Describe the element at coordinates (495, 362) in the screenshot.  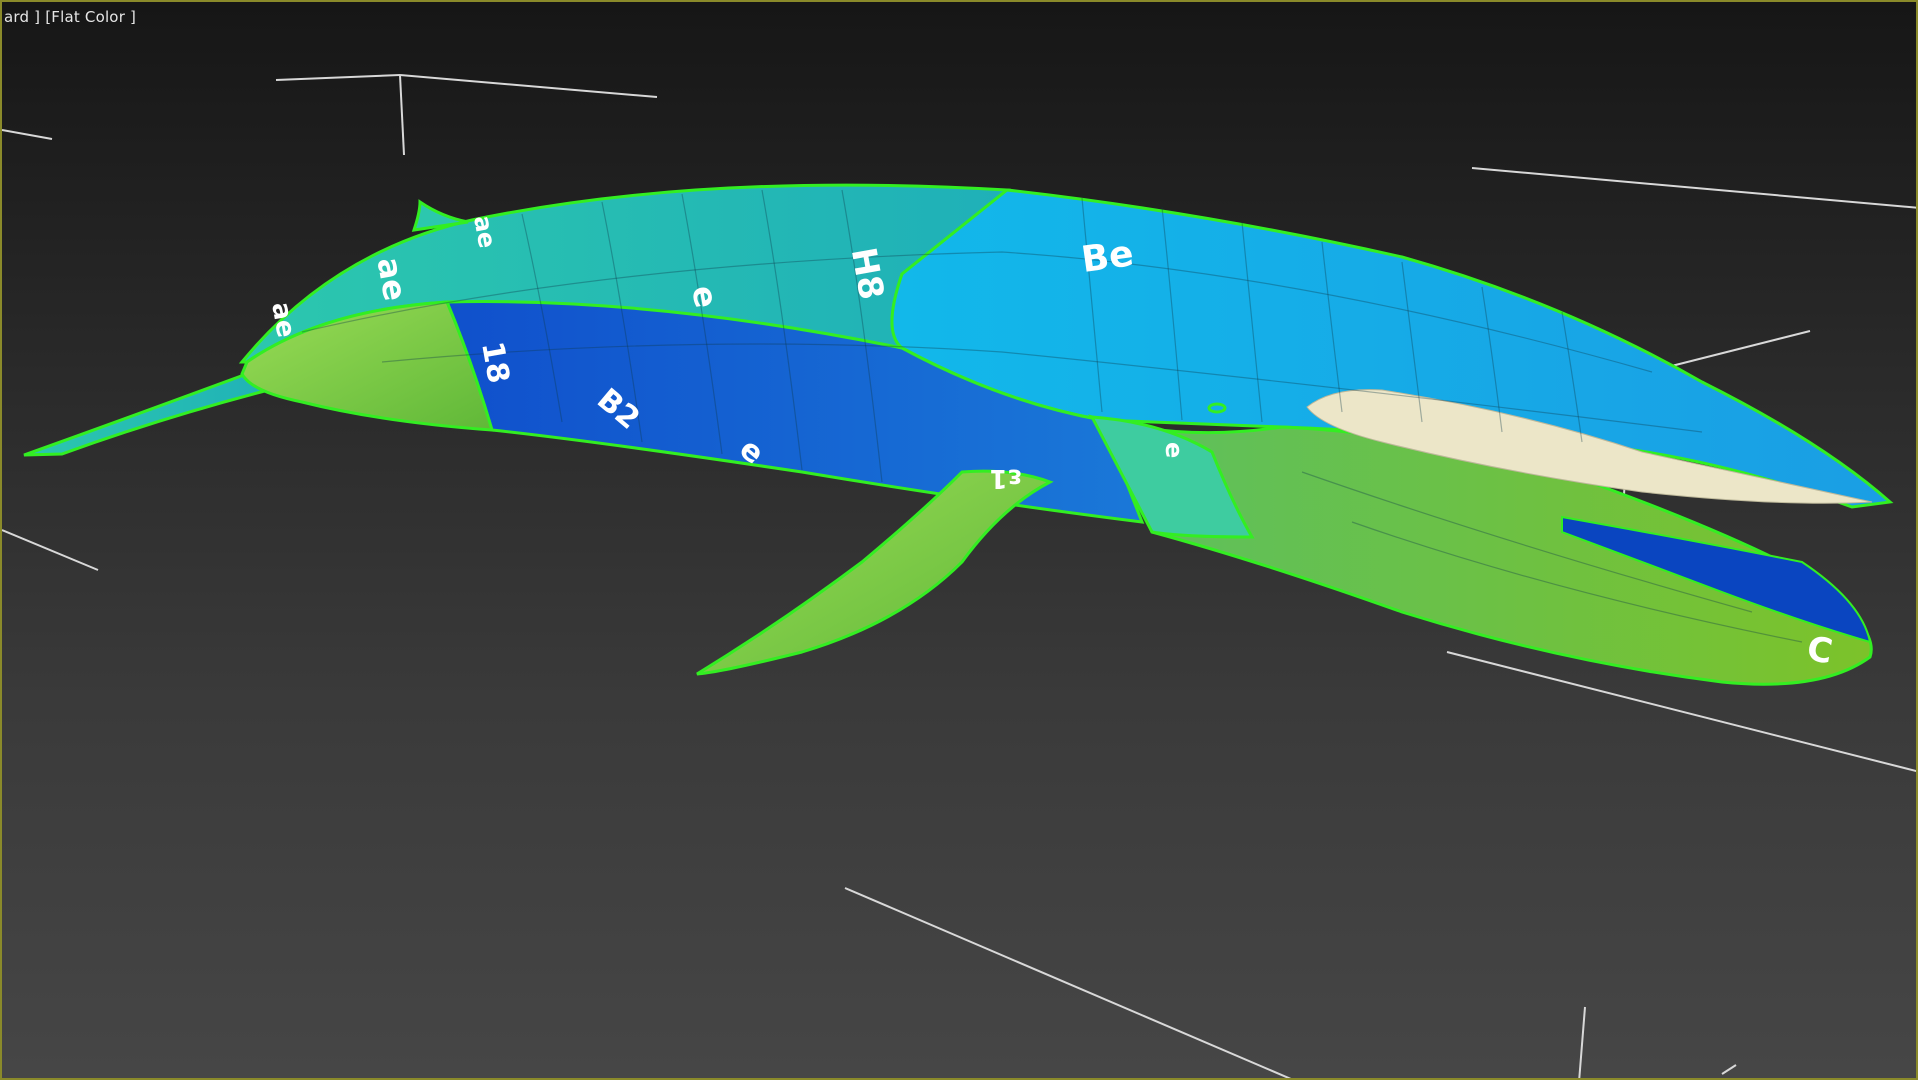
I see `uv-label: 18` at that location.